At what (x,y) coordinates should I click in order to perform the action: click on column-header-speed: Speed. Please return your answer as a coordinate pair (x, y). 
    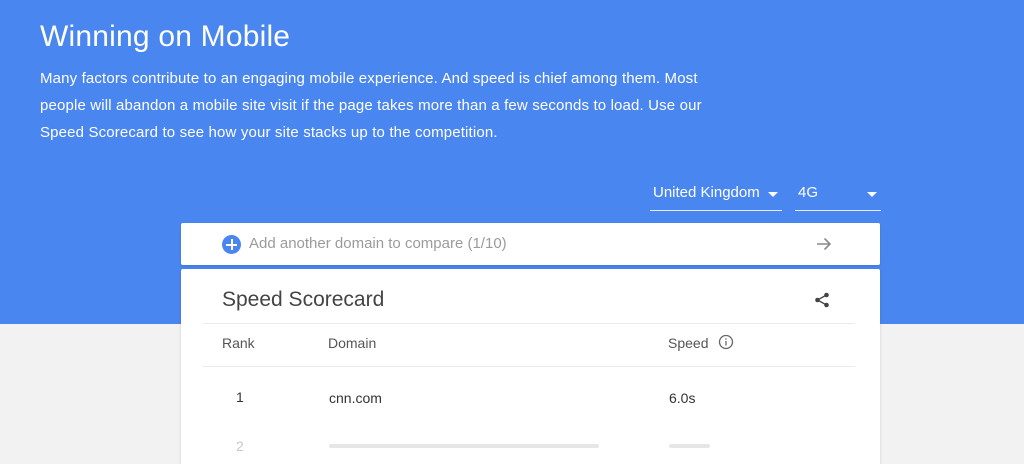
    Looking at the image, I should click on (688, 343).